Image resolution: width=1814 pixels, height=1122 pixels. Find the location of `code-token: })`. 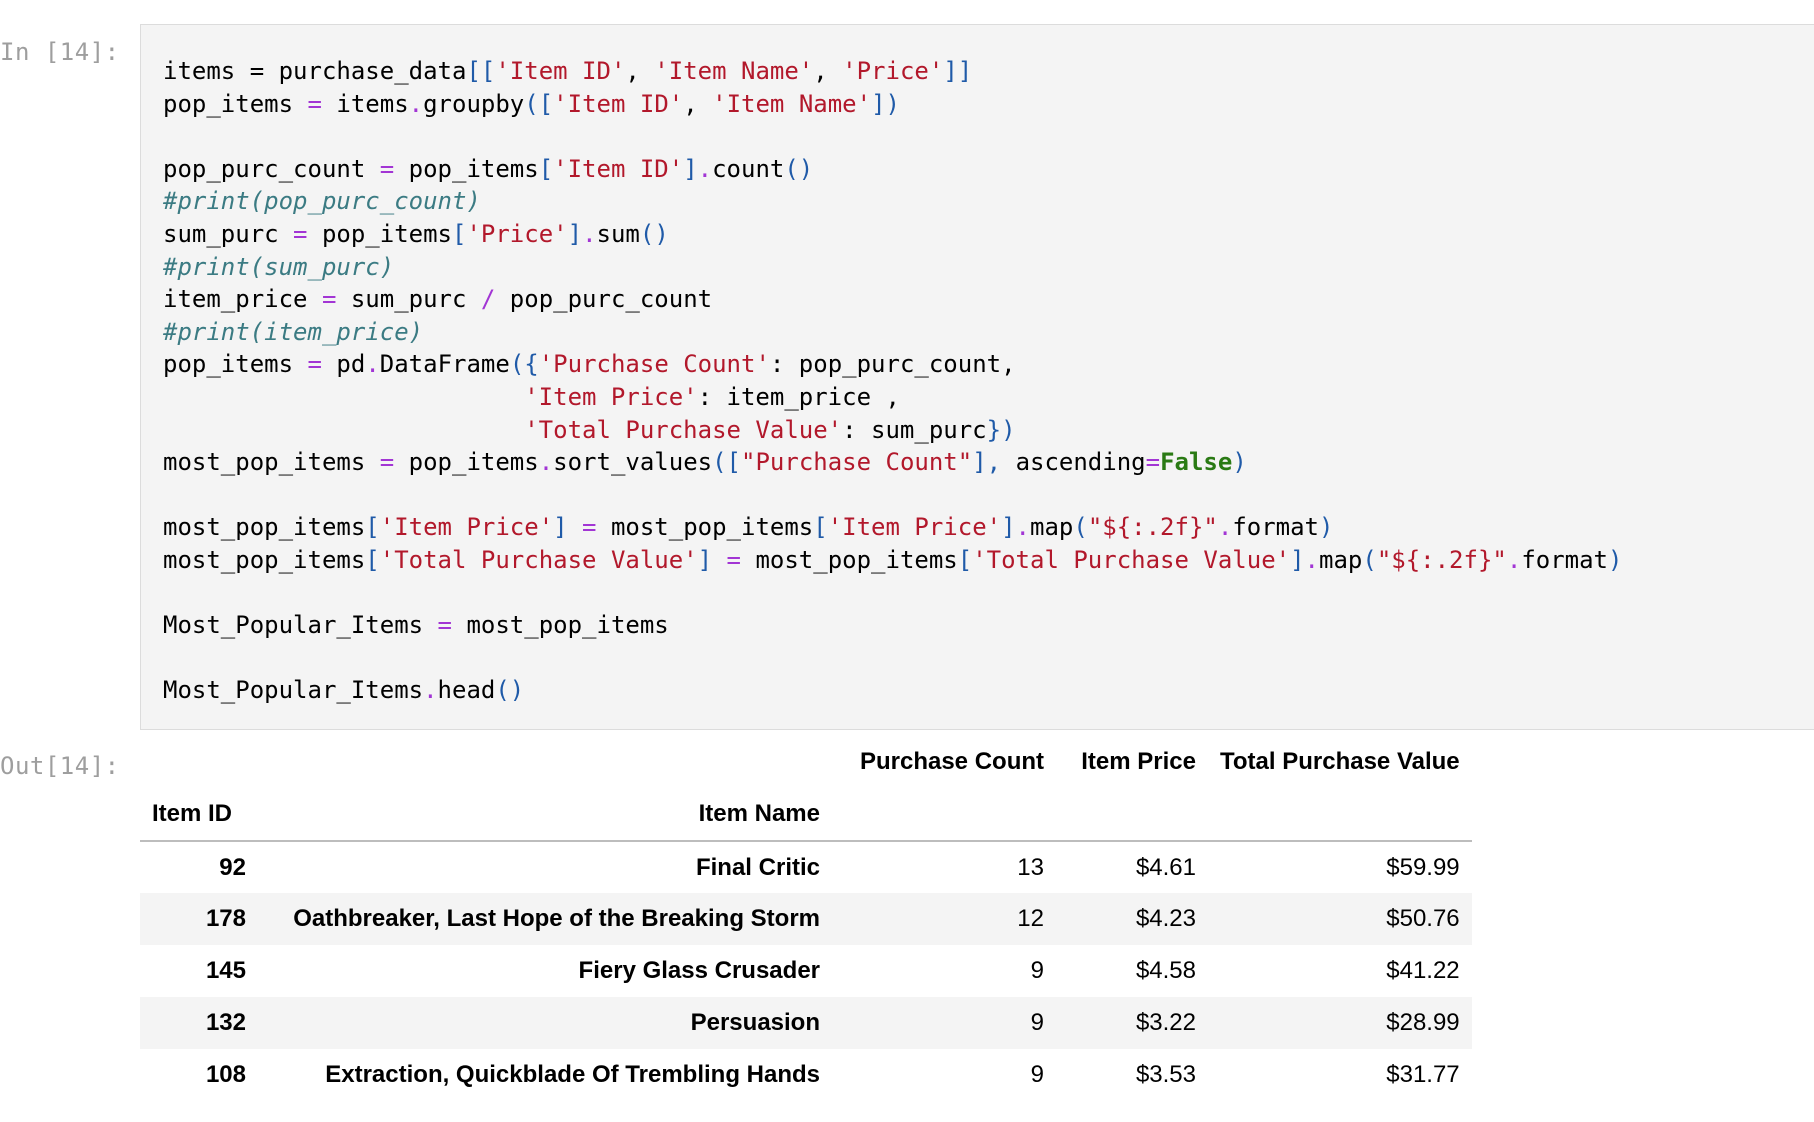

code-token: }) is located at coordinates (1001, 429).